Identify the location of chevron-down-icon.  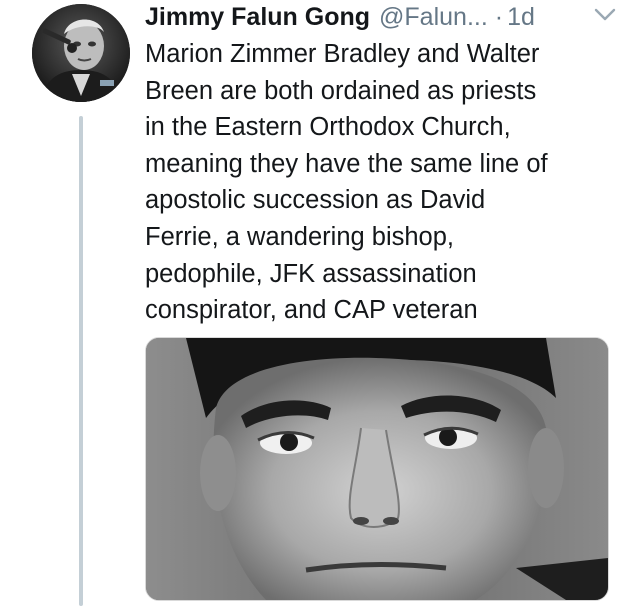
(605, 15).